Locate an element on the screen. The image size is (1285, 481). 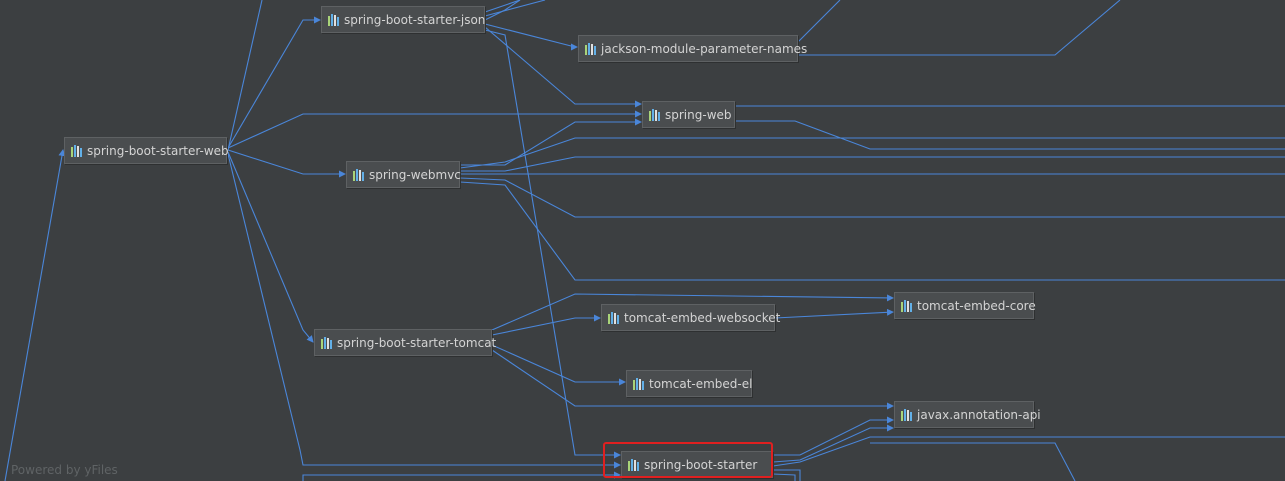
node-label: spring-web is located at coordinates (698, 114).